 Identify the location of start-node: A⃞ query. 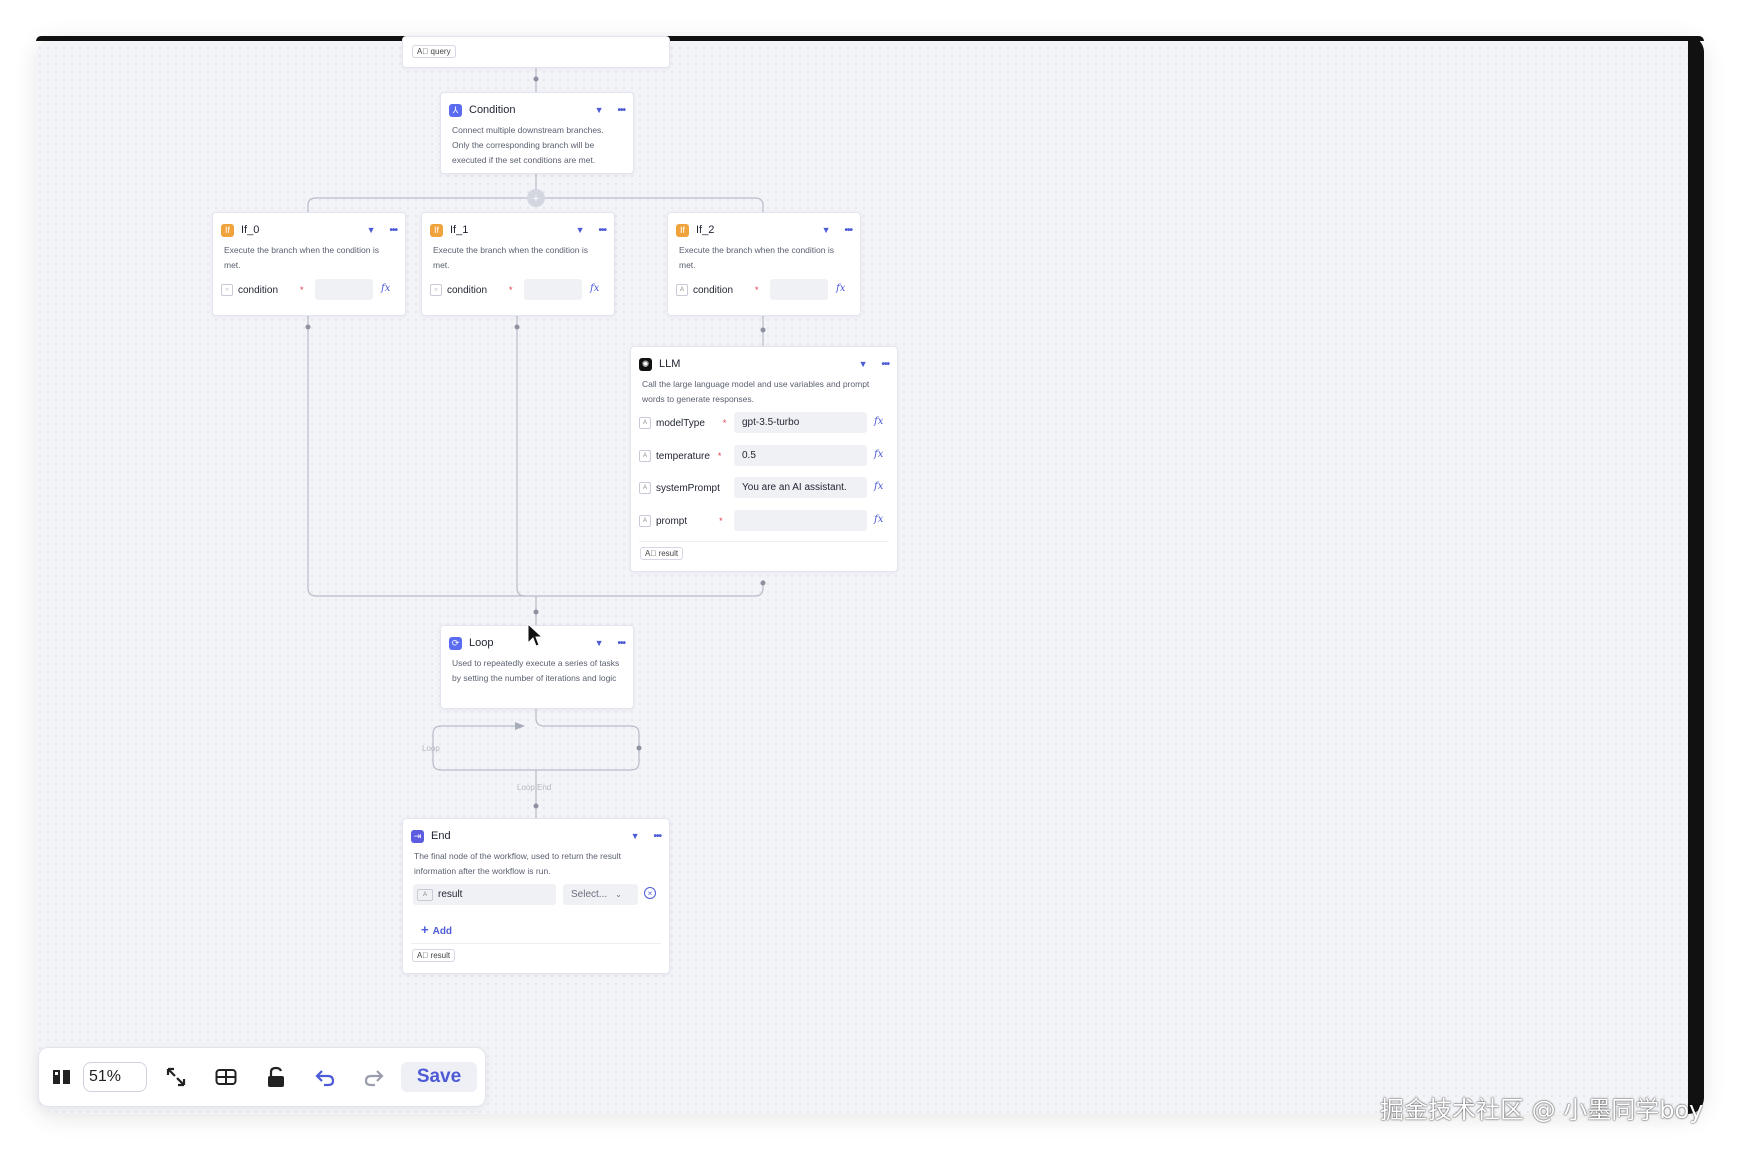
(536, 52).